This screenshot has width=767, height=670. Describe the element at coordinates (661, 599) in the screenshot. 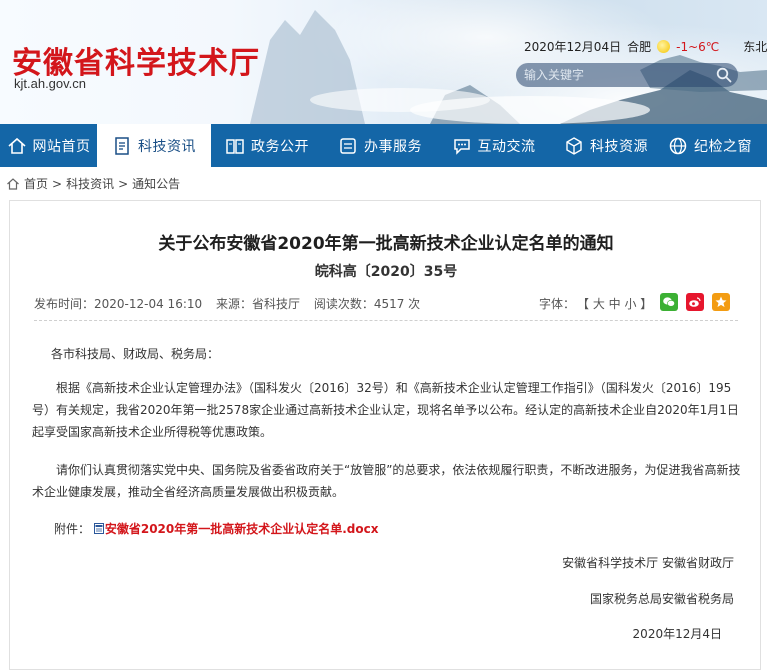

I see `signature-tax-bureau: 国家税务总局安徽省税务局` at that location.